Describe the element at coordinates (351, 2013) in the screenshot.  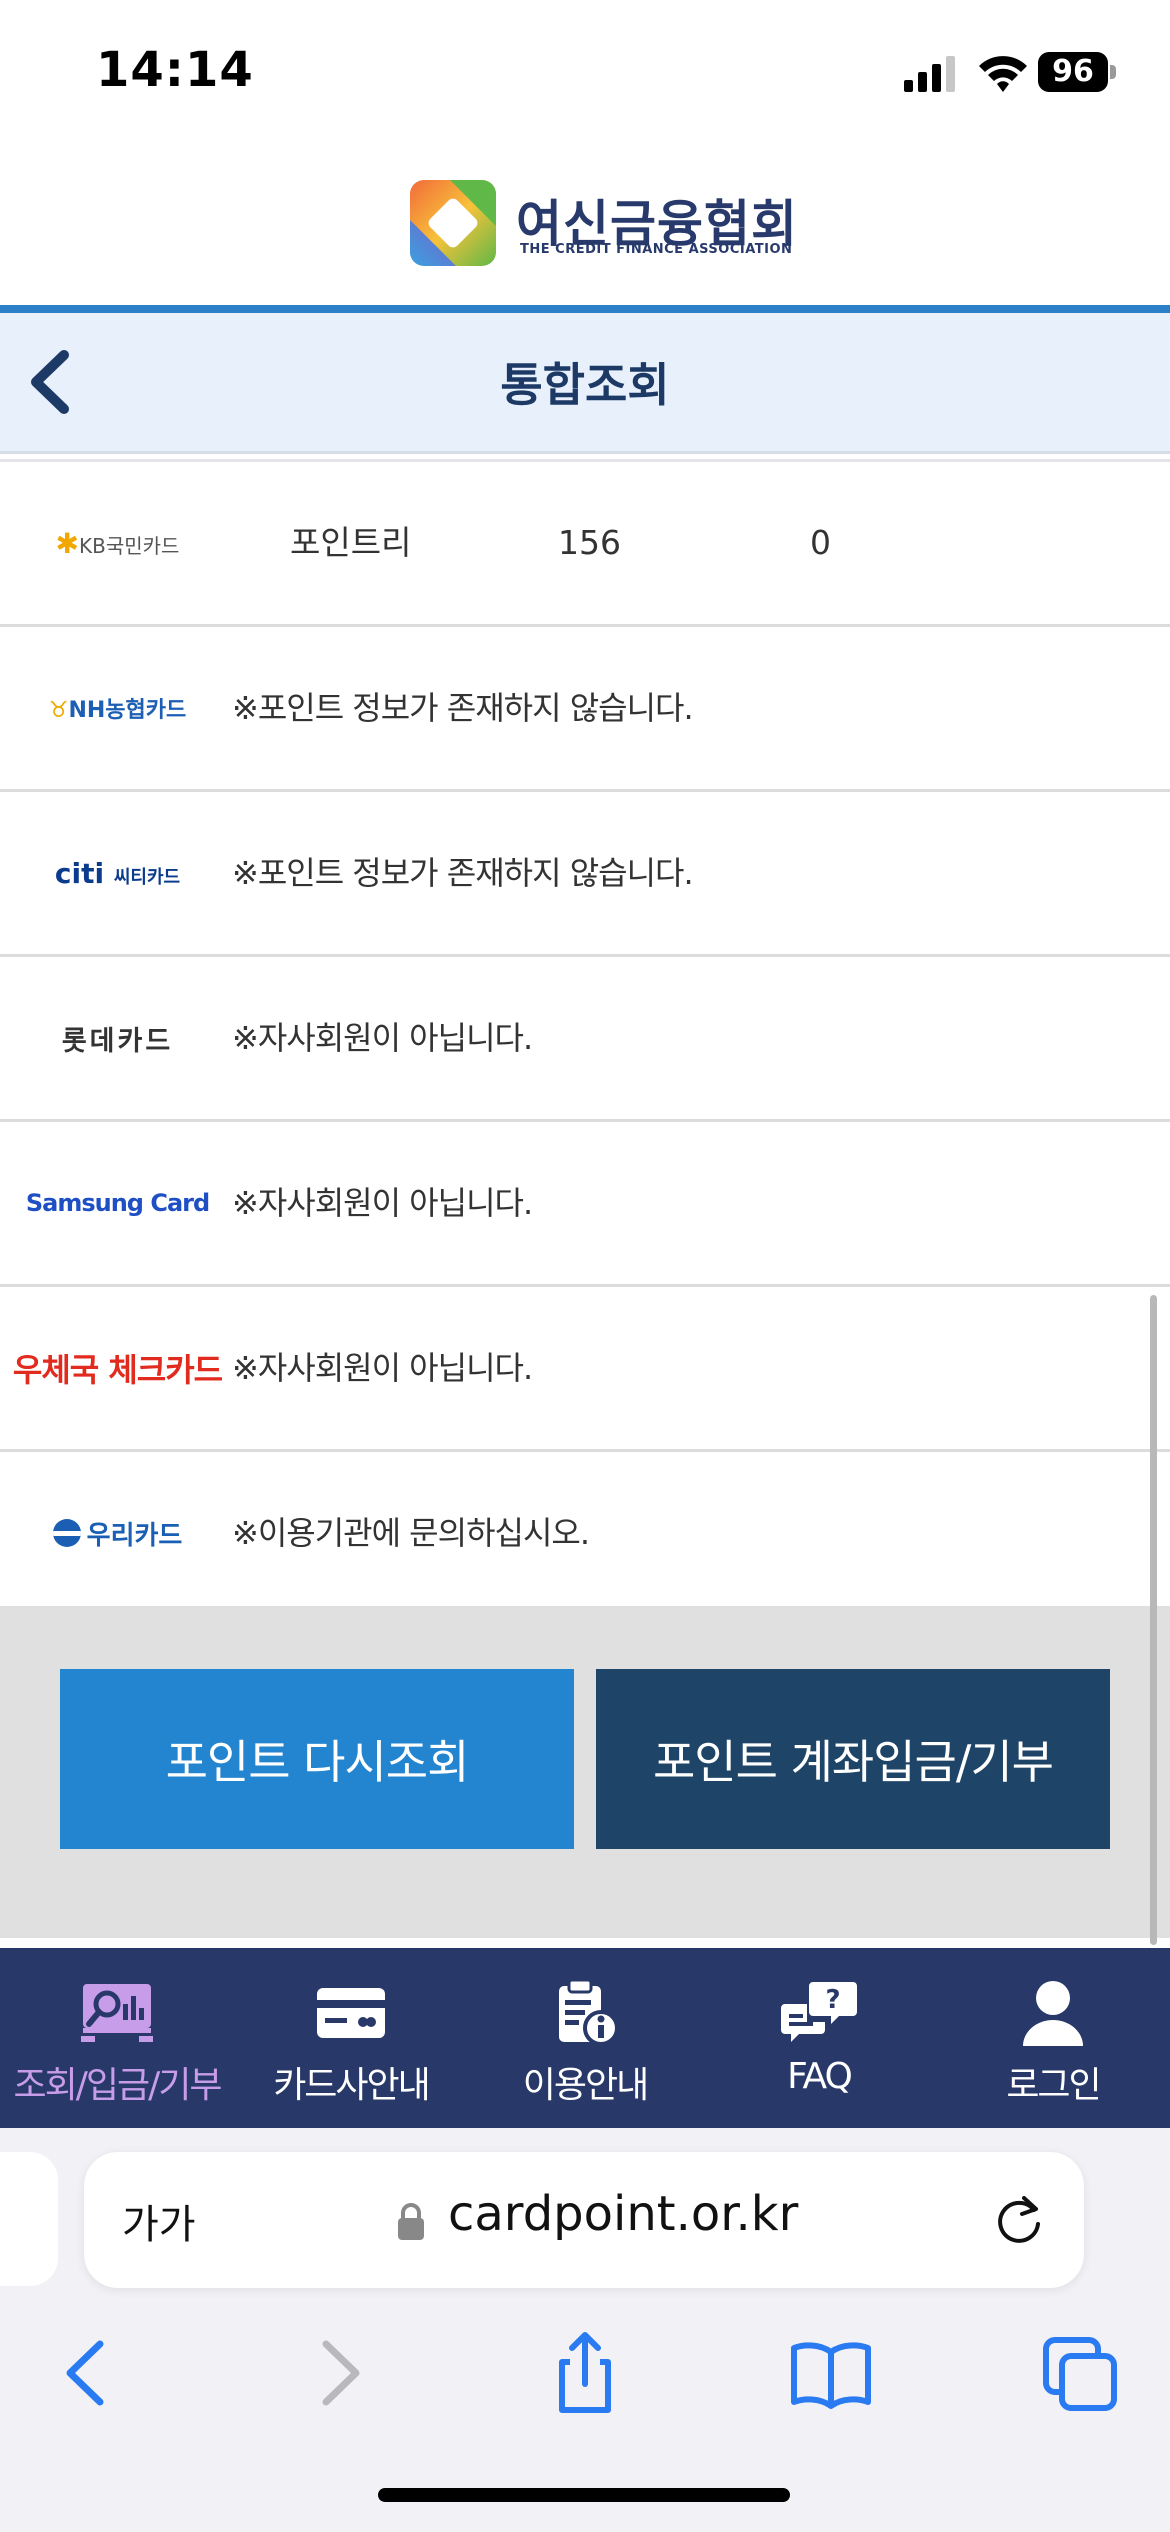
I see `credit-card-icon` at that location.